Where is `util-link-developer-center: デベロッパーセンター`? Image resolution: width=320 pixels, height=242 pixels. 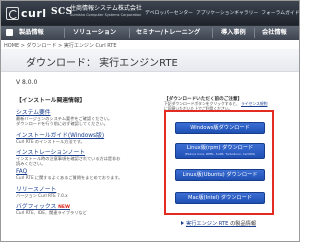 util-link-developer-center: デベロッパーセンター is located at coordinates (169, 12).